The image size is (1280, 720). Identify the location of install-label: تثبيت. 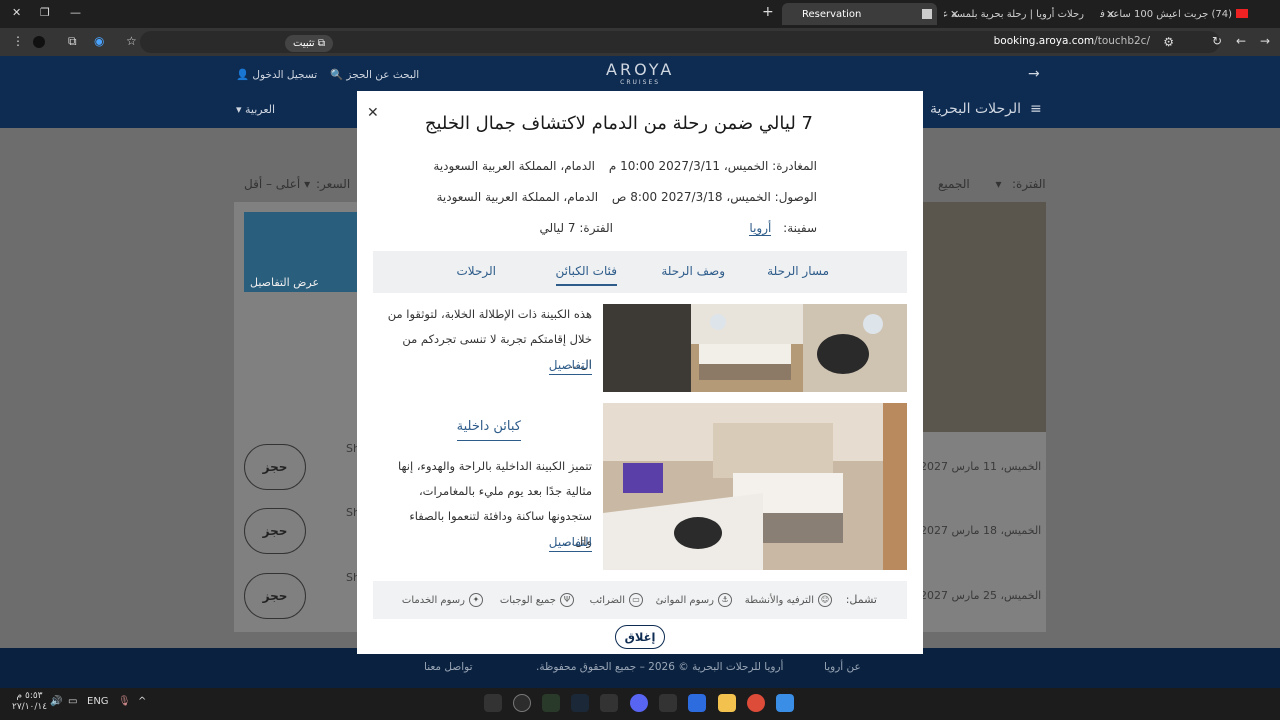
(304, 43).